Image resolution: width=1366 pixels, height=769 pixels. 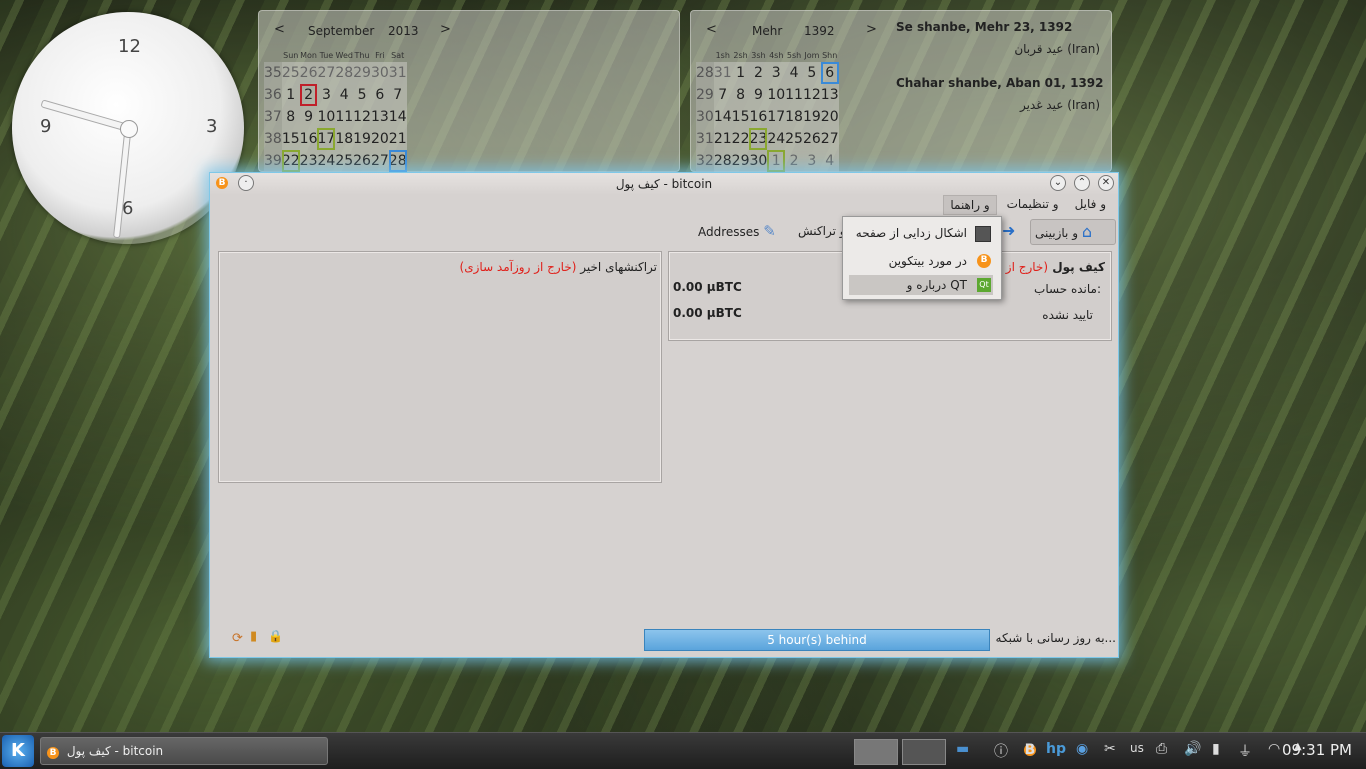 I want to click on calendar-day: 29, so click(x=362, y=73).